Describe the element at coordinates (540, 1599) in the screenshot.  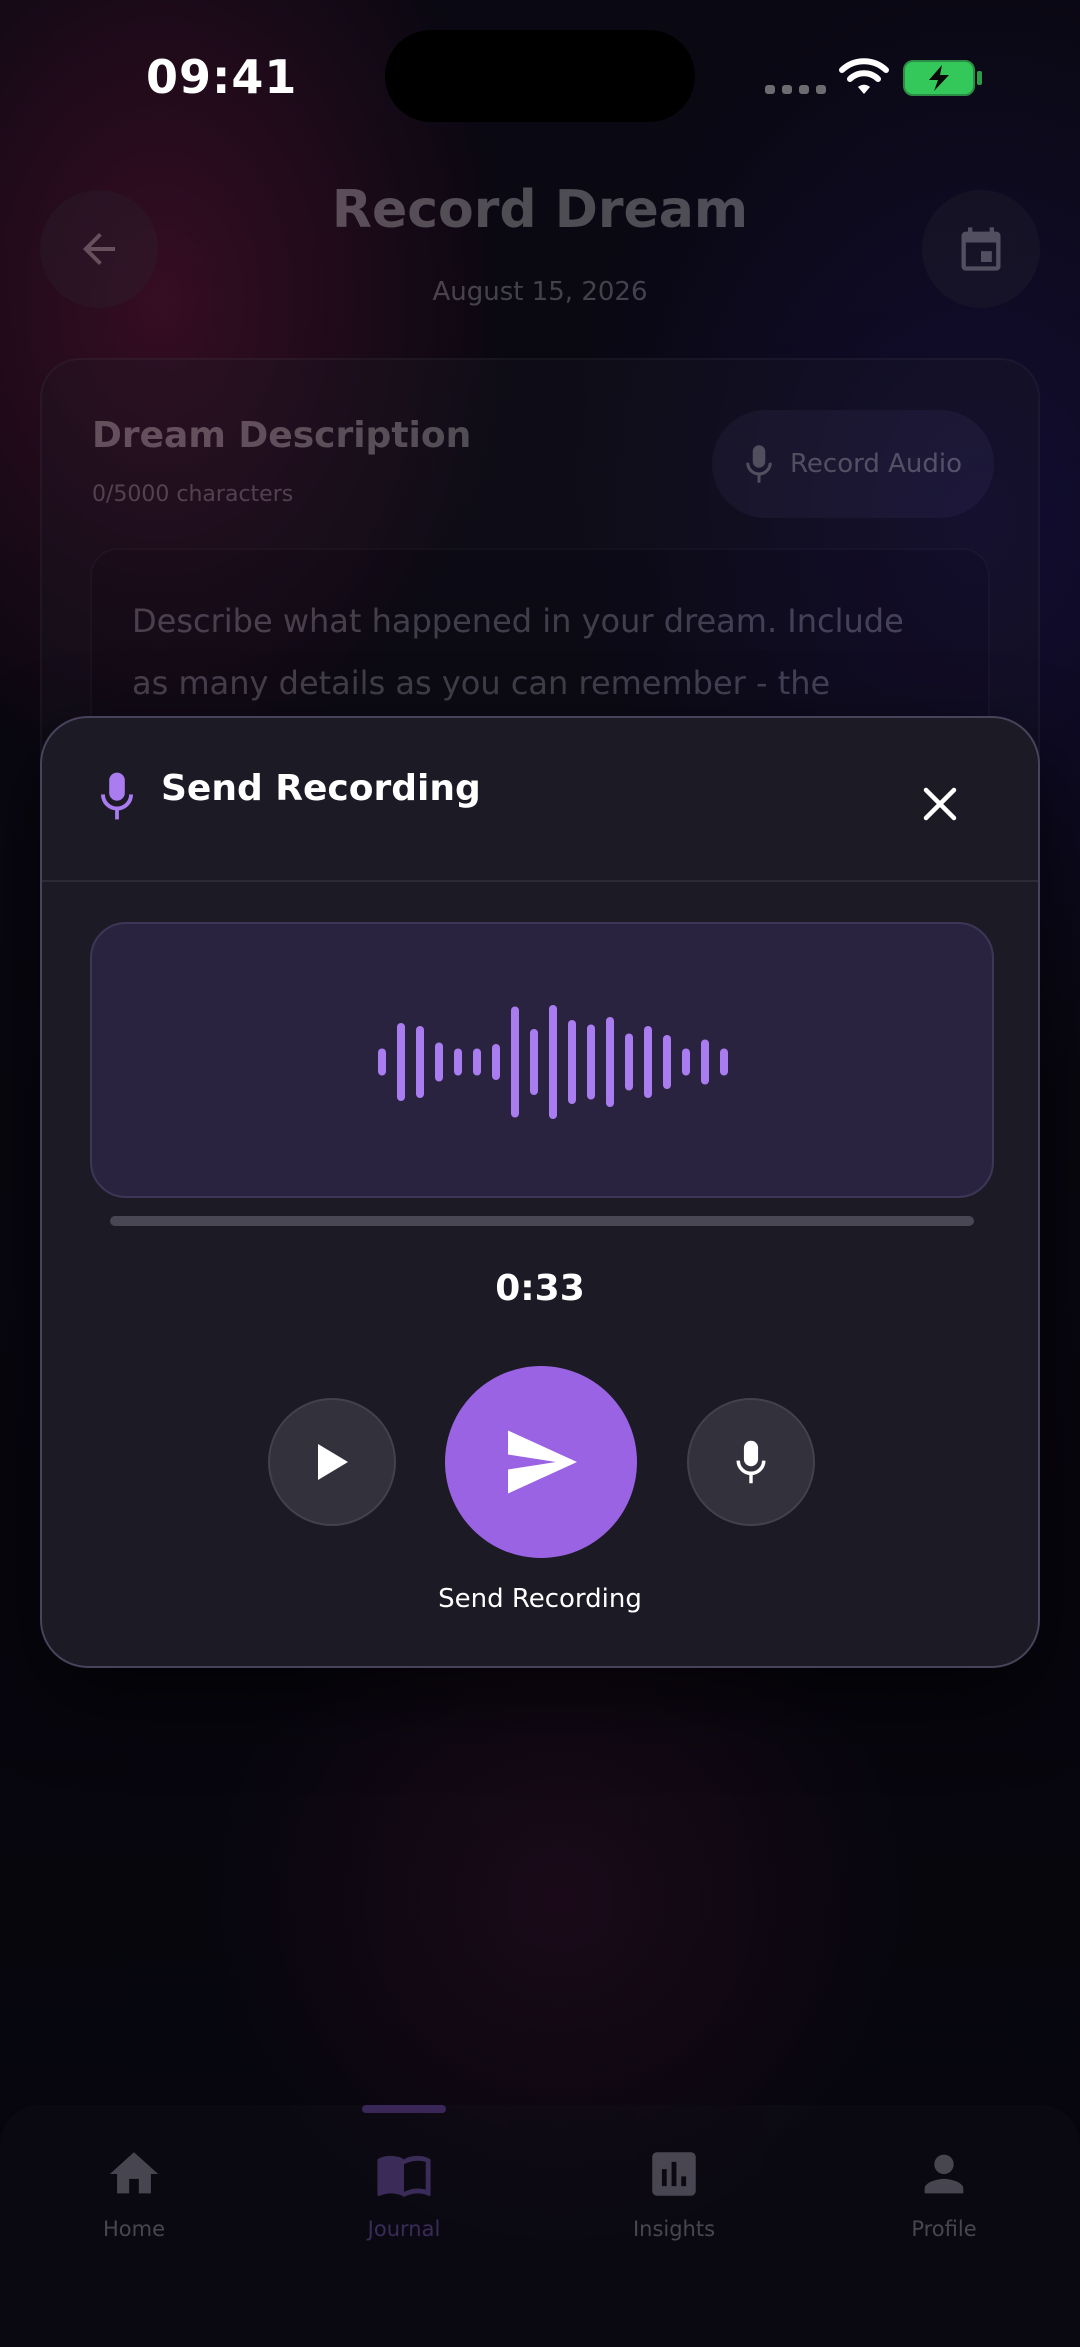
I see `send-recording-label: Send Recording` at that location.